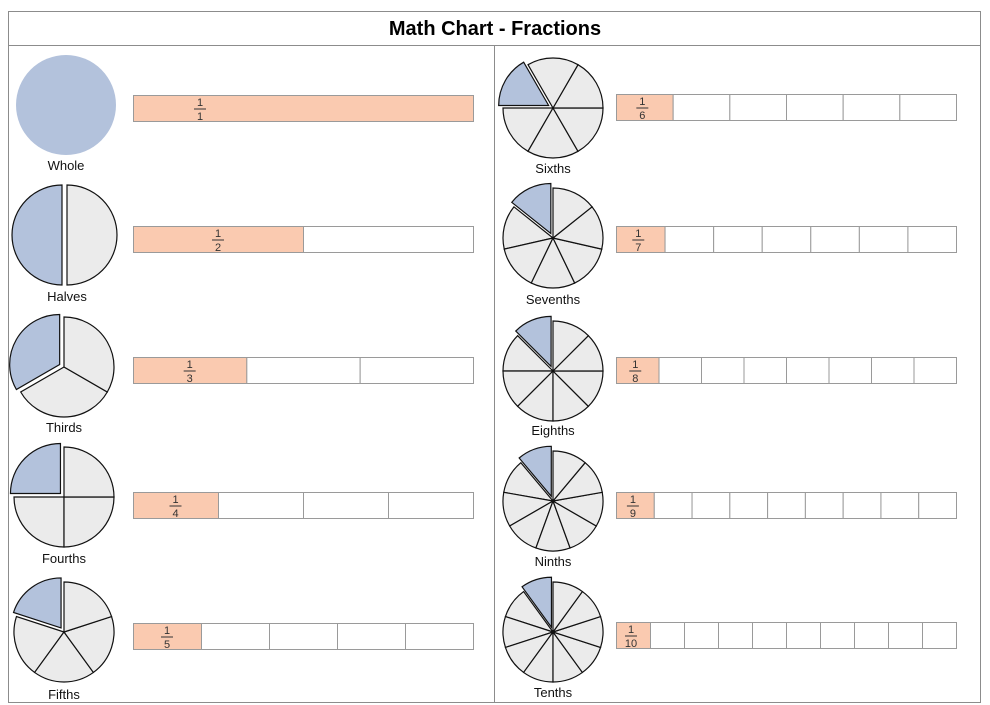 Image resolution: width=990 pixels, height=705 pixels. I want to click on fraction-denominator: 2, so click(218, 248).